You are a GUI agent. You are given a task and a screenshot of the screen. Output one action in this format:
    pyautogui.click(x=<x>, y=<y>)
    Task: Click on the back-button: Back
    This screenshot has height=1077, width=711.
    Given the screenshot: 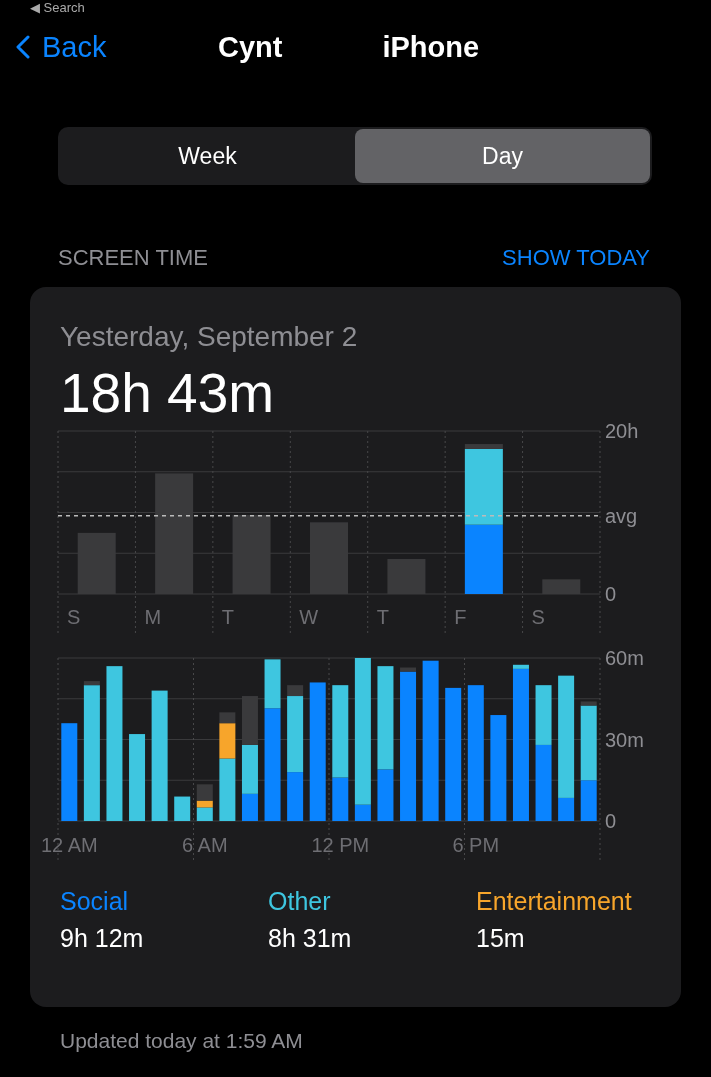 What is the action you would take?
    pyautogui.click(x=61, y=47)
    